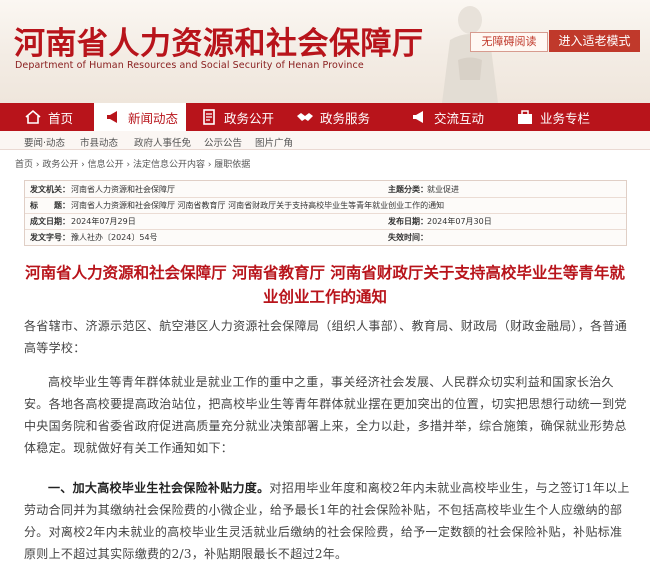 The image size is (650, 569). I want to click on nav-news-label: 新闻动态, so click(153, 118).